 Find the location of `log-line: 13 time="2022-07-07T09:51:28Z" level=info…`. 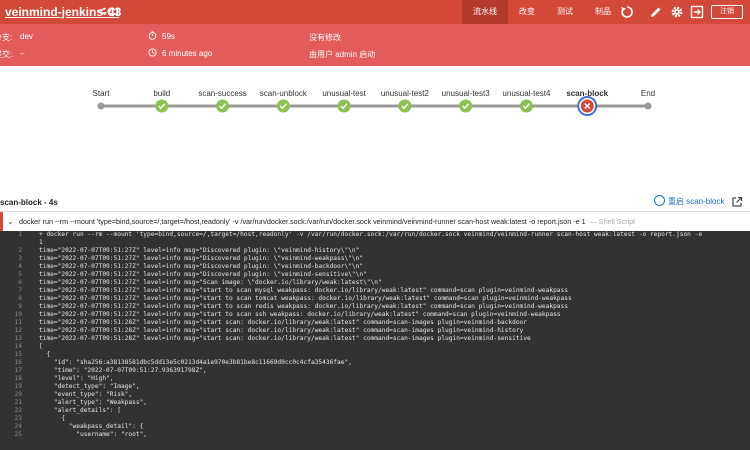

log-line: 13 time="2022-07-07T09:51:28Z" level=info… is located at coordinates (375, 339).